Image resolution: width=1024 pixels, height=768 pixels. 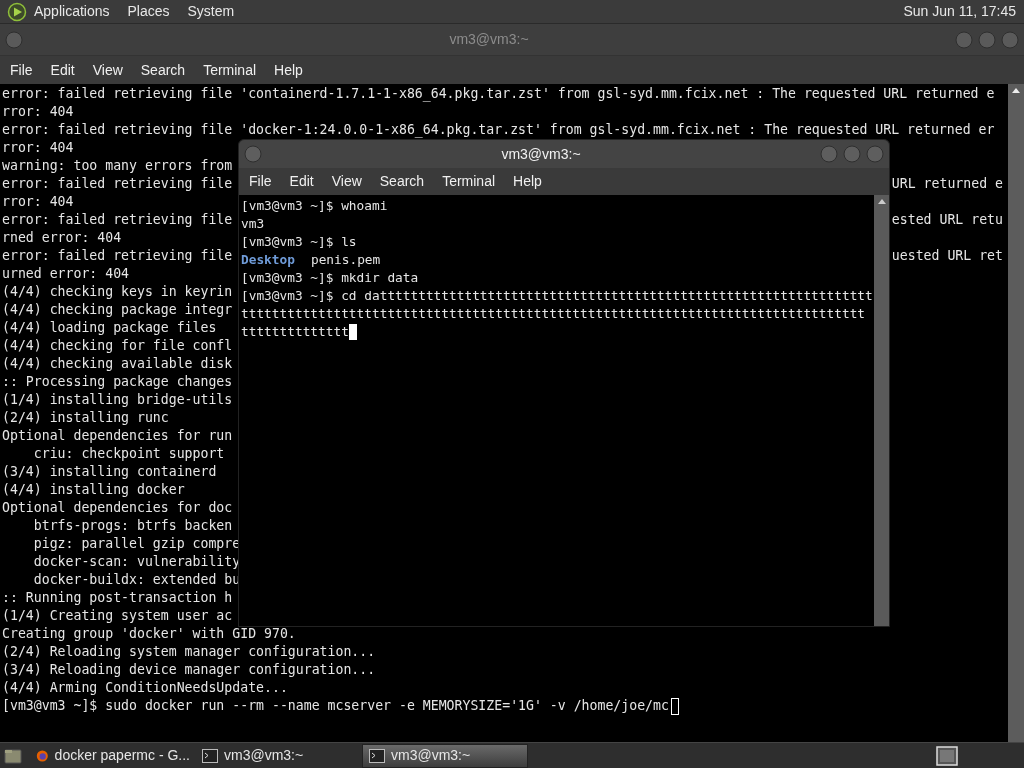 I want to click on terminal-line: (4/4) checking package integr, so click(x=117, y=310).